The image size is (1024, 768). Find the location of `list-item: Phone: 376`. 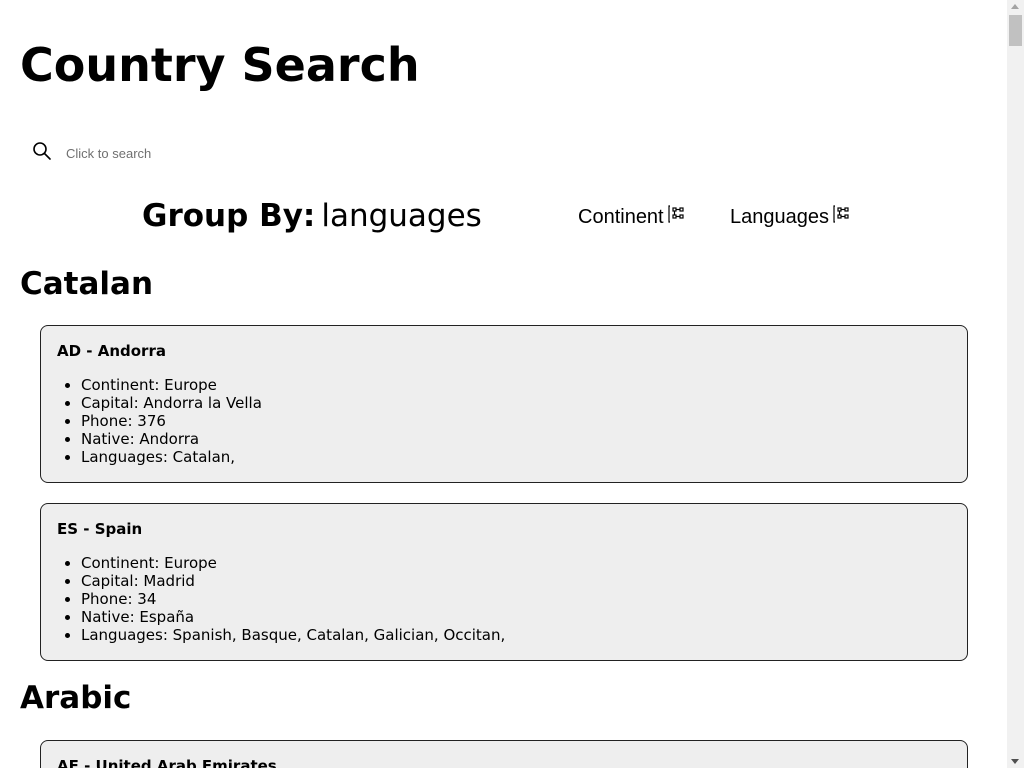

list-item: Phone: 376 is located at coordinates (171, 421).